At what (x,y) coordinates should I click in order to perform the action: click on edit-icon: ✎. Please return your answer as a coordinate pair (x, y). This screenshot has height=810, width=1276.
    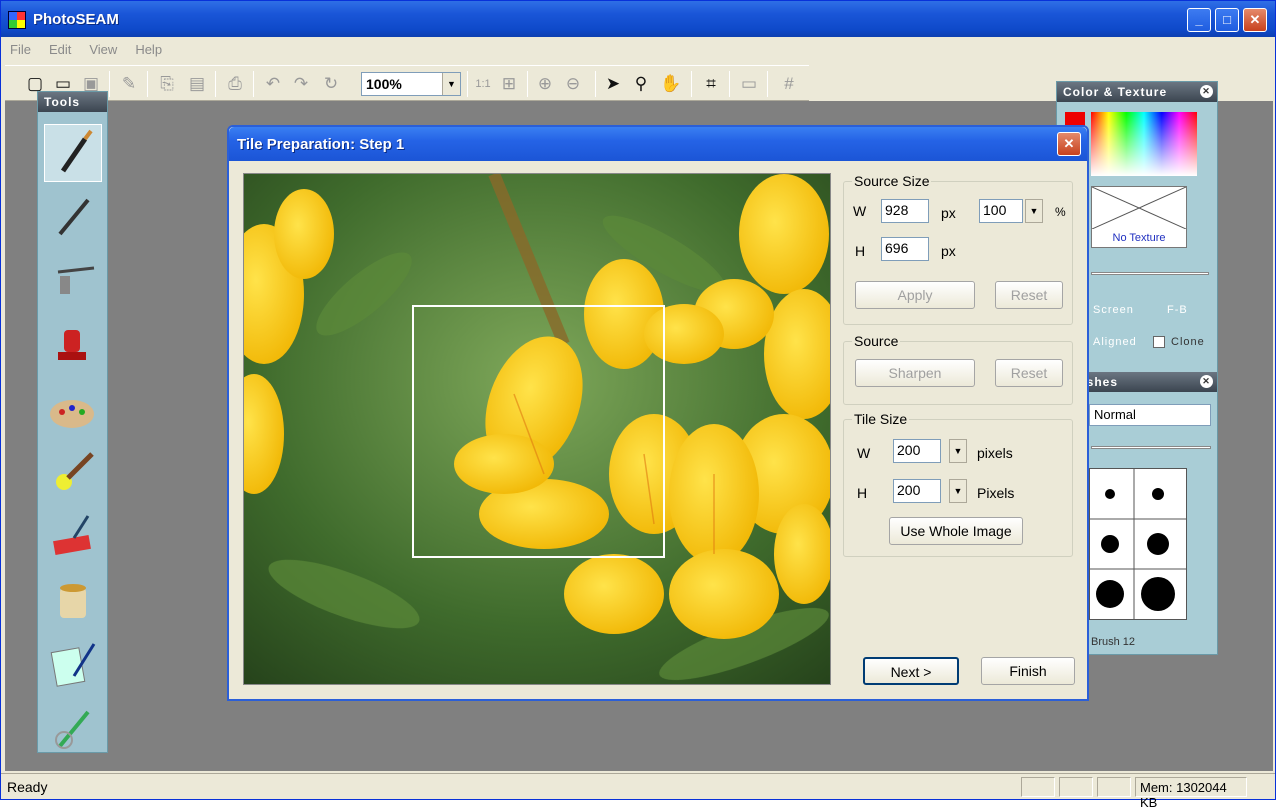
    Looking at the image, I should click on (129, 84).